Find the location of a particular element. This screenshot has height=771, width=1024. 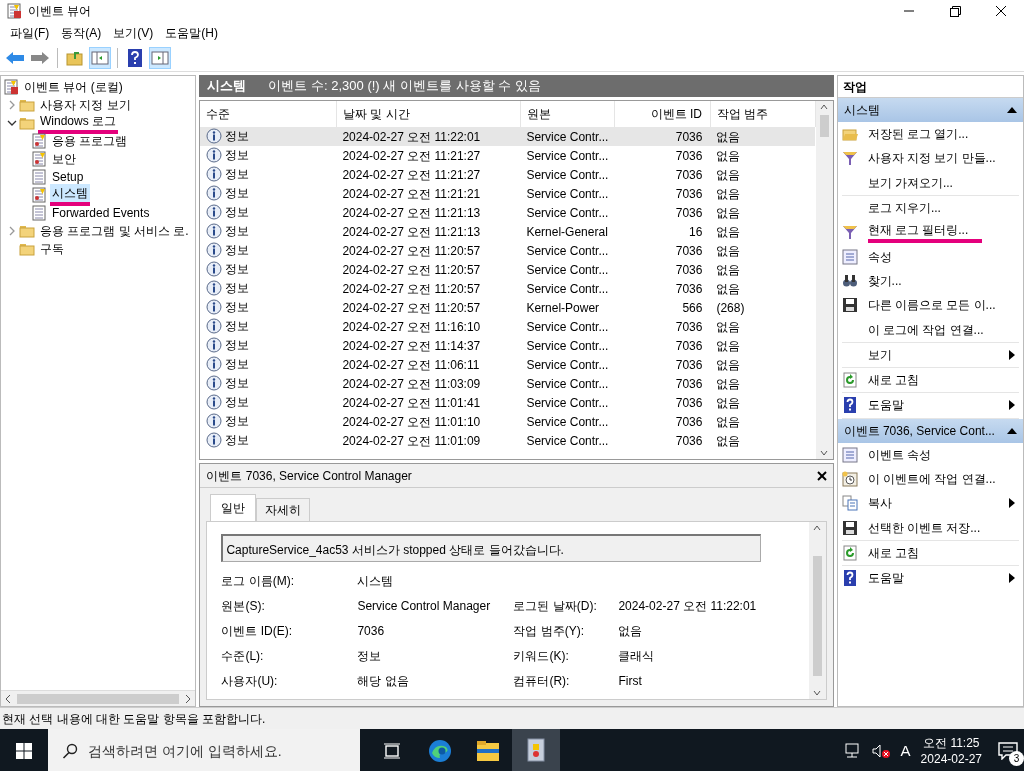

menu-item: 동작(A) is located at coordinates (81, 33).